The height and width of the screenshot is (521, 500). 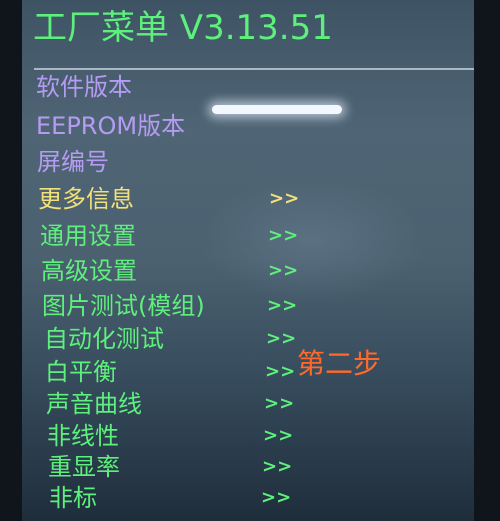 I want to click on menu-item-label: 自动化测试, so click(x=104, y=339).